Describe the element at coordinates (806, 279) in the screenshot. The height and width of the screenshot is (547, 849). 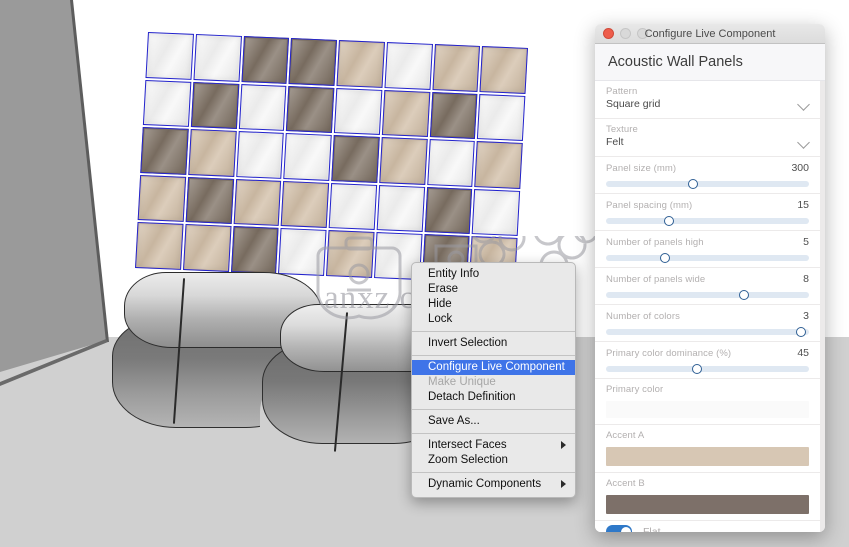
I see `field-value: 8` at that location.